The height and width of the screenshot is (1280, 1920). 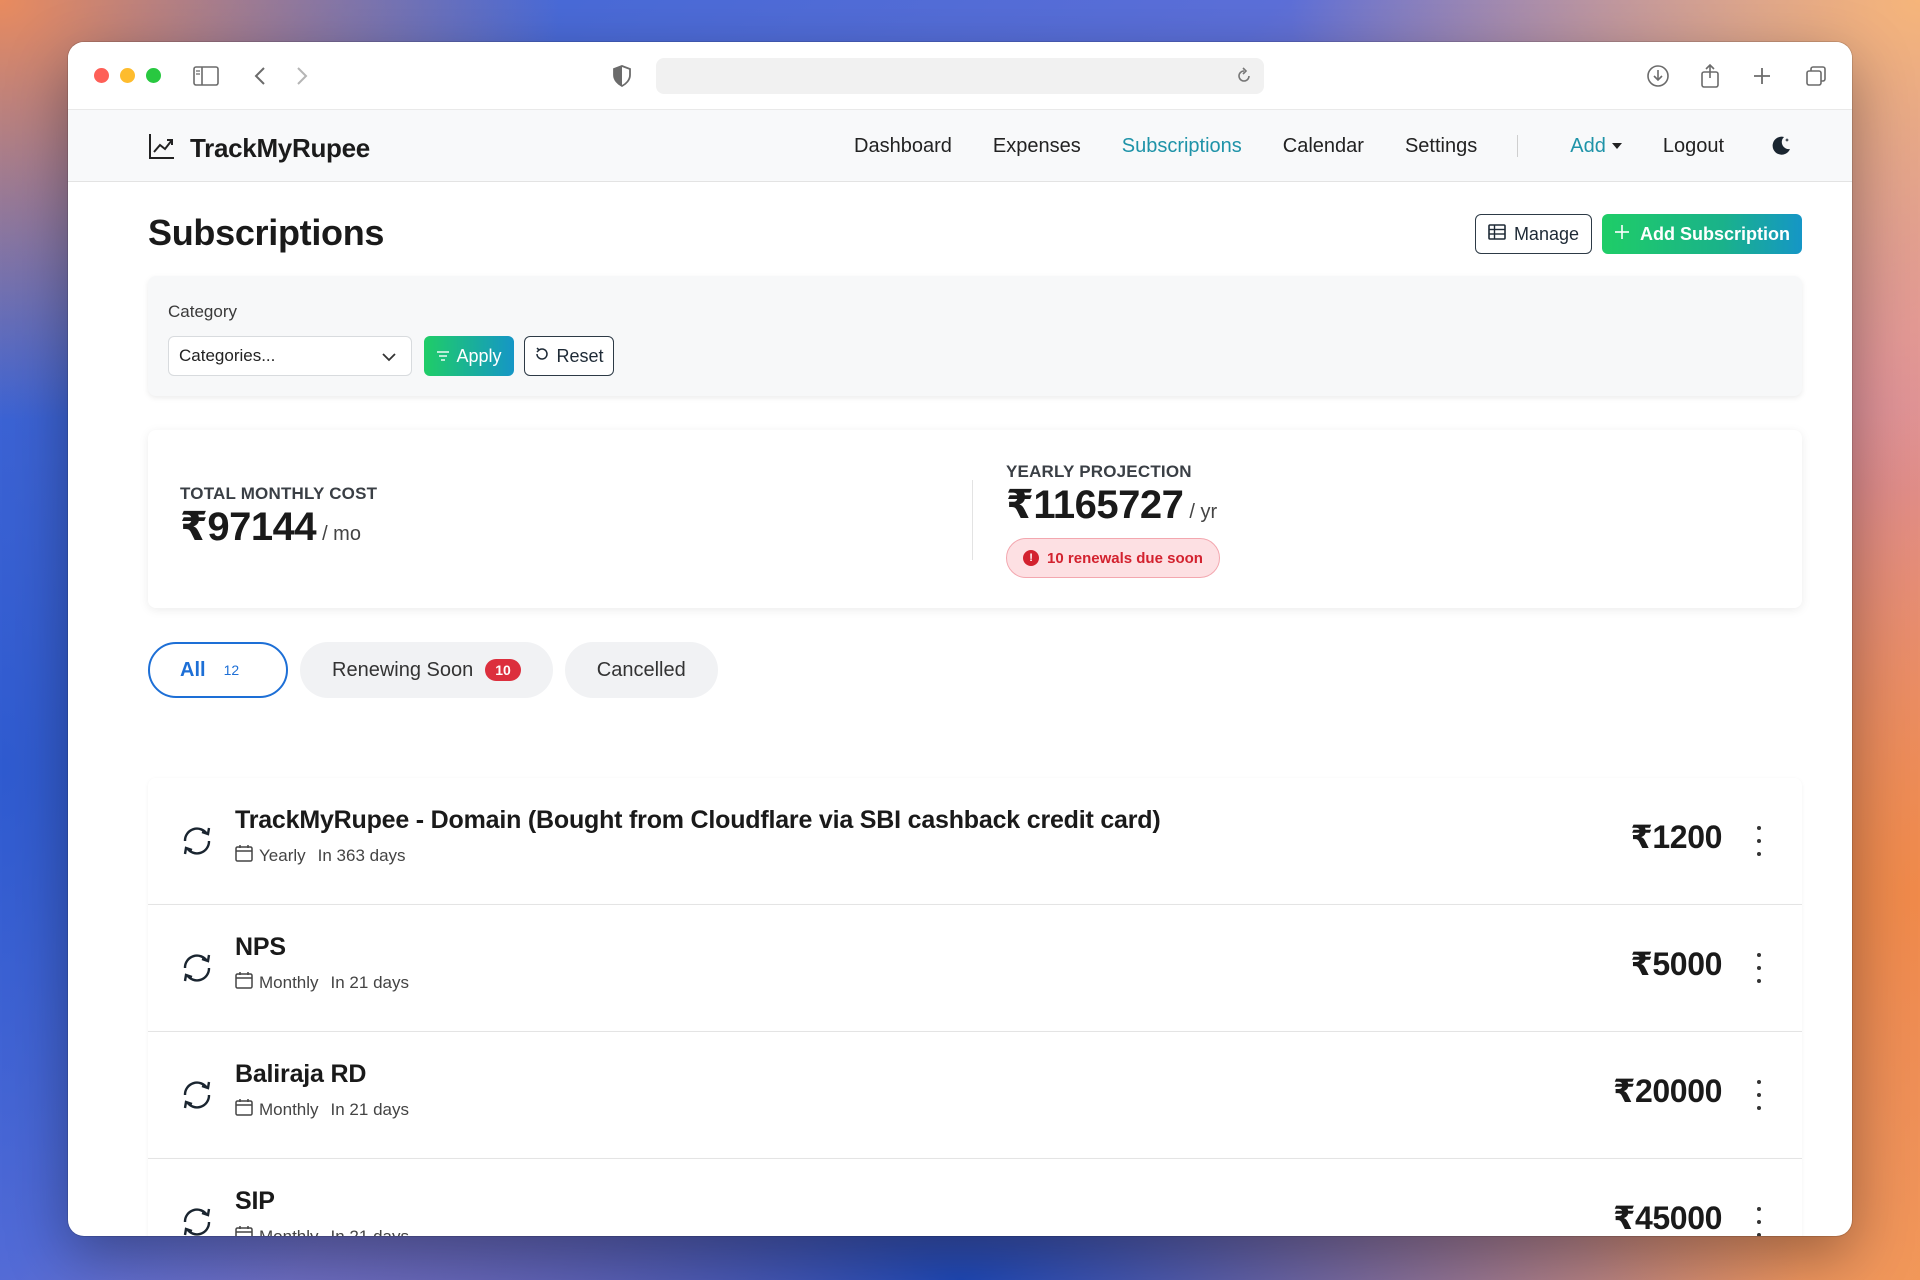 I want to click on tab-renewing-soon: Renewing Soon 10, so click(x=426, y=670).